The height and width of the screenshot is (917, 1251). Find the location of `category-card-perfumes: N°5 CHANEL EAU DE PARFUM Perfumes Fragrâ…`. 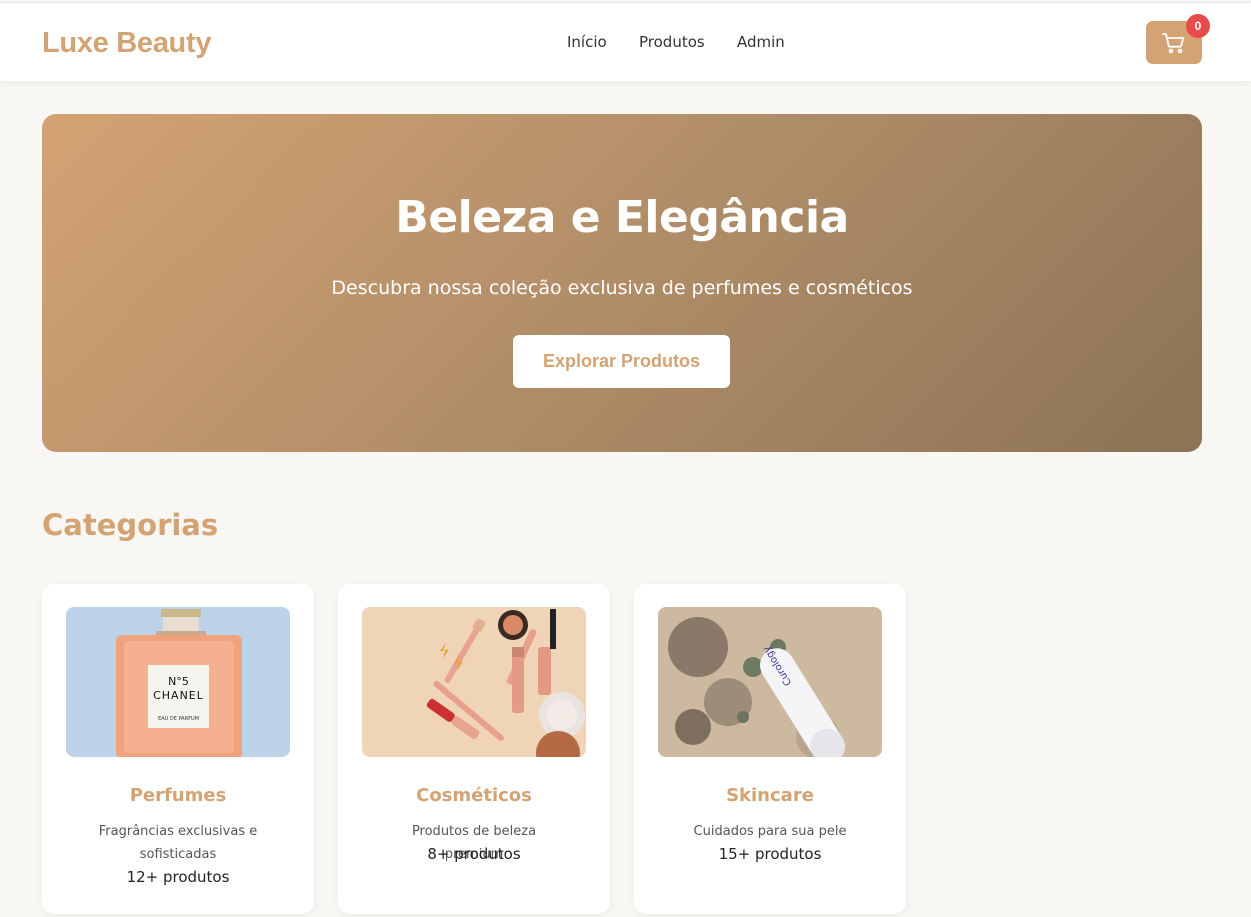

category-card-perfumes: N°5 CHANEL EAU DE PARFUM Perfumes Fragrâ… is located at coordinates (178, 749).